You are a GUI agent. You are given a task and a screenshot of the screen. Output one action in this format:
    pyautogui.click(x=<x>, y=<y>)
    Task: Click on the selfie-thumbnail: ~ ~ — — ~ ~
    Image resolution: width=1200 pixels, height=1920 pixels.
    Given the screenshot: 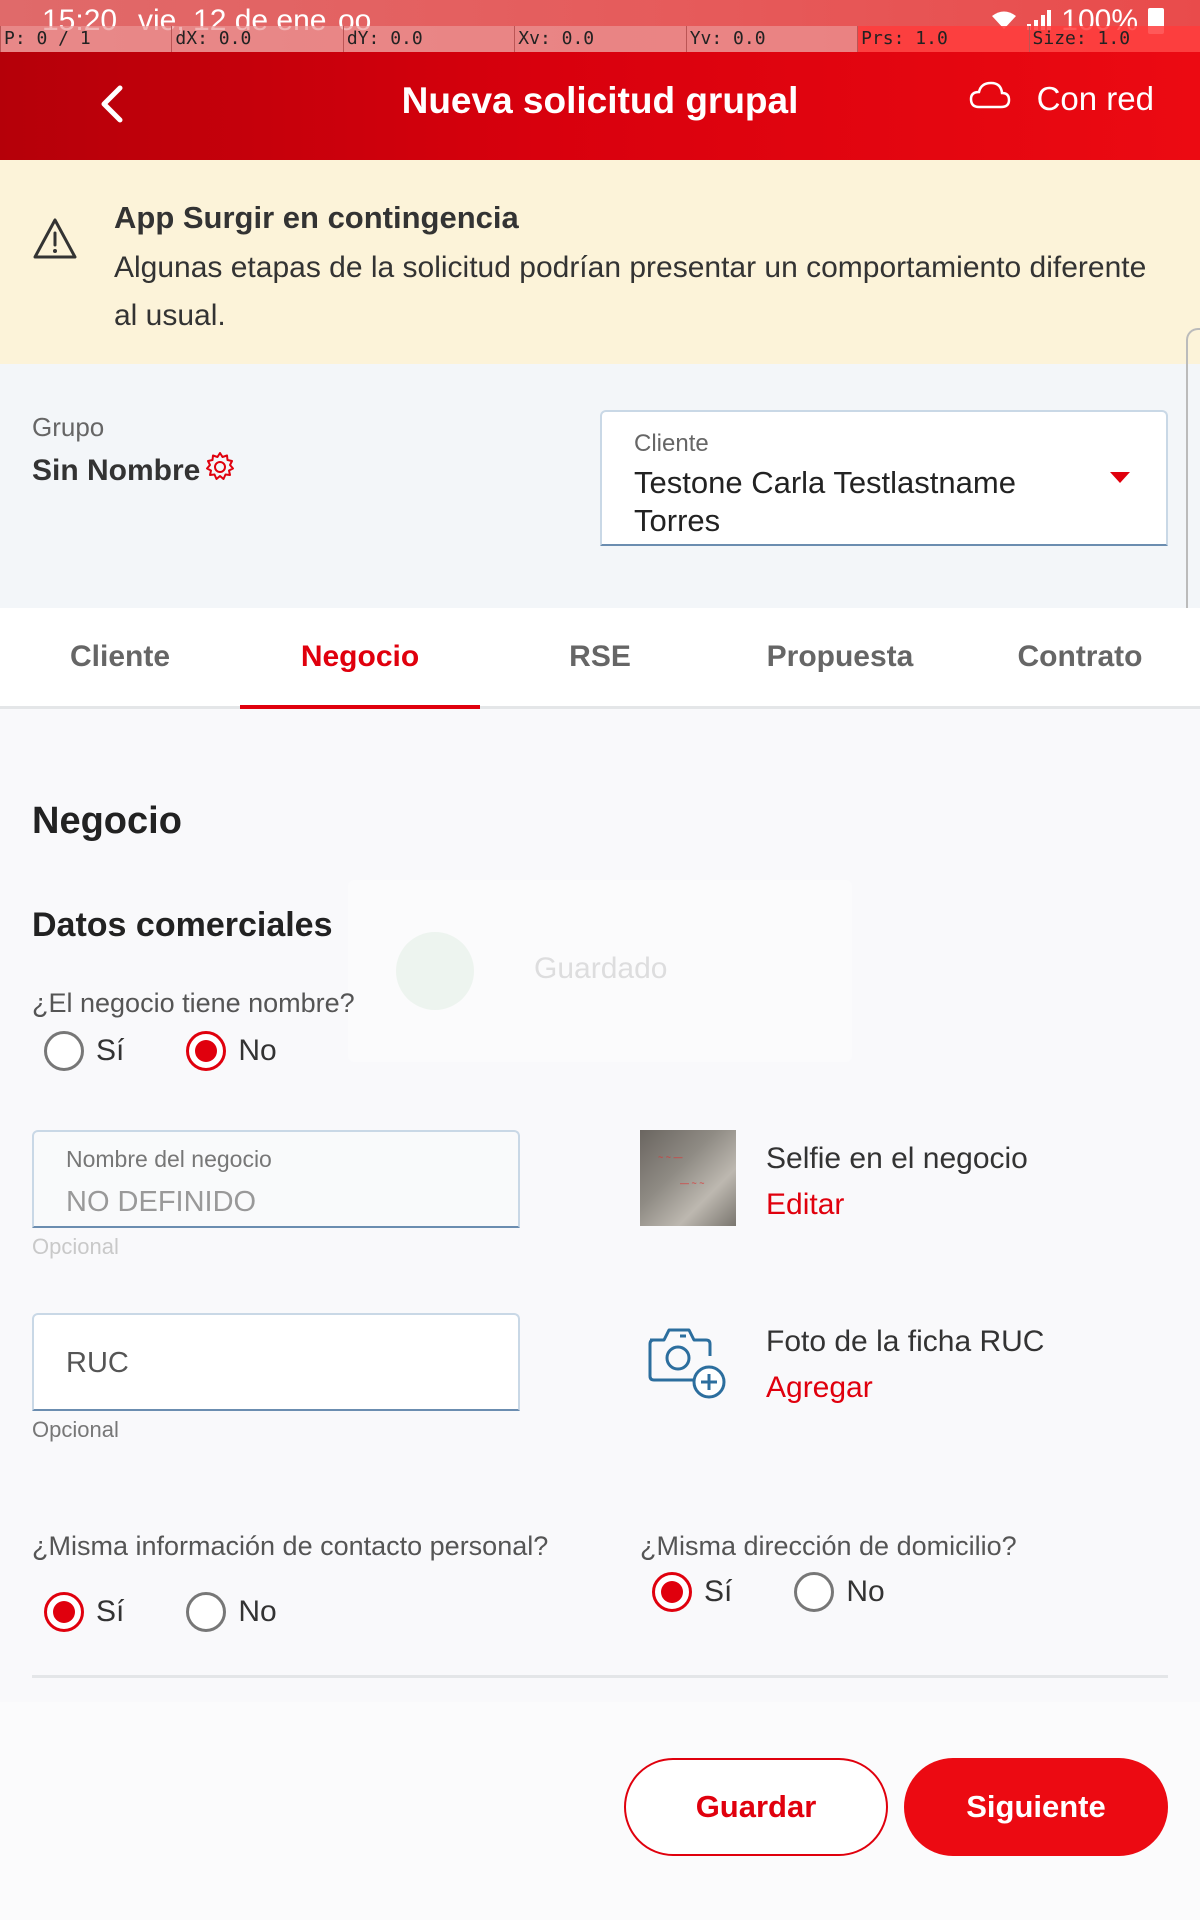 What is the action you would take?
    pyautogui.click(x=688, y=1178)
    